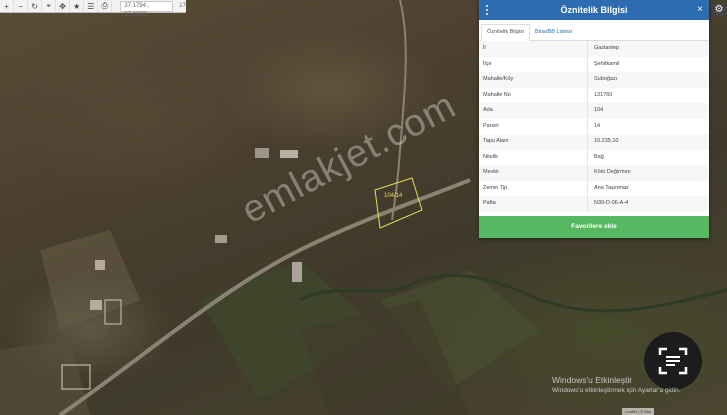  What do you see at coordinates (393, 196) in the screenshot?
I see `parcel-label: 104/14` at bounding box center [393, 196].